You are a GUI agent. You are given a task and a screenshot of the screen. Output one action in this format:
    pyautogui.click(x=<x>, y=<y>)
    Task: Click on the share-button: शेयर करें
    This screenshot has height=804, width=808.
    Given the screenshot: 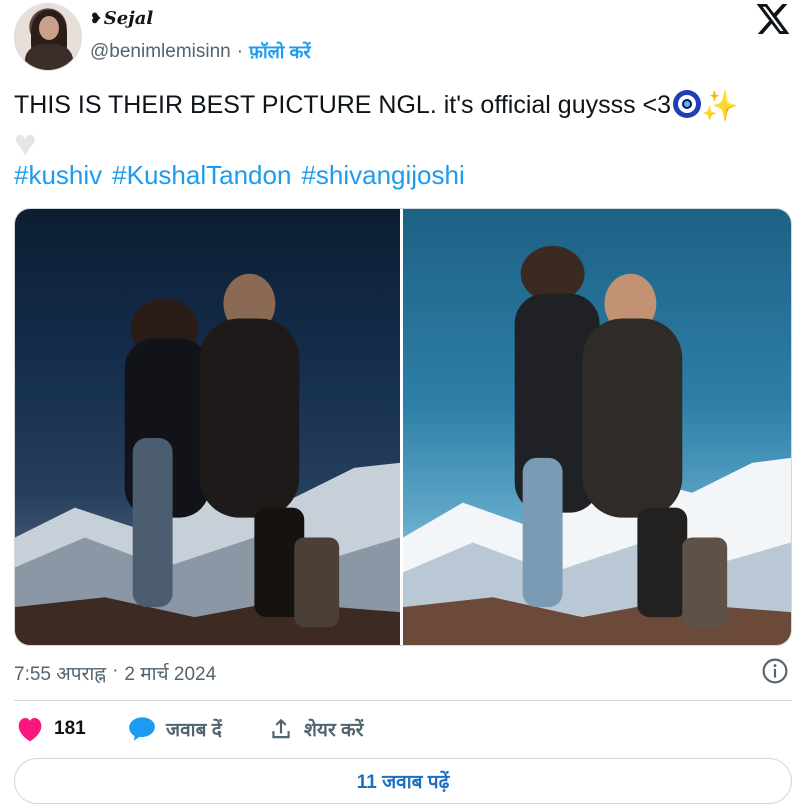 What is the action you would take?
    pyautogui.click(x=315, y=729)
    